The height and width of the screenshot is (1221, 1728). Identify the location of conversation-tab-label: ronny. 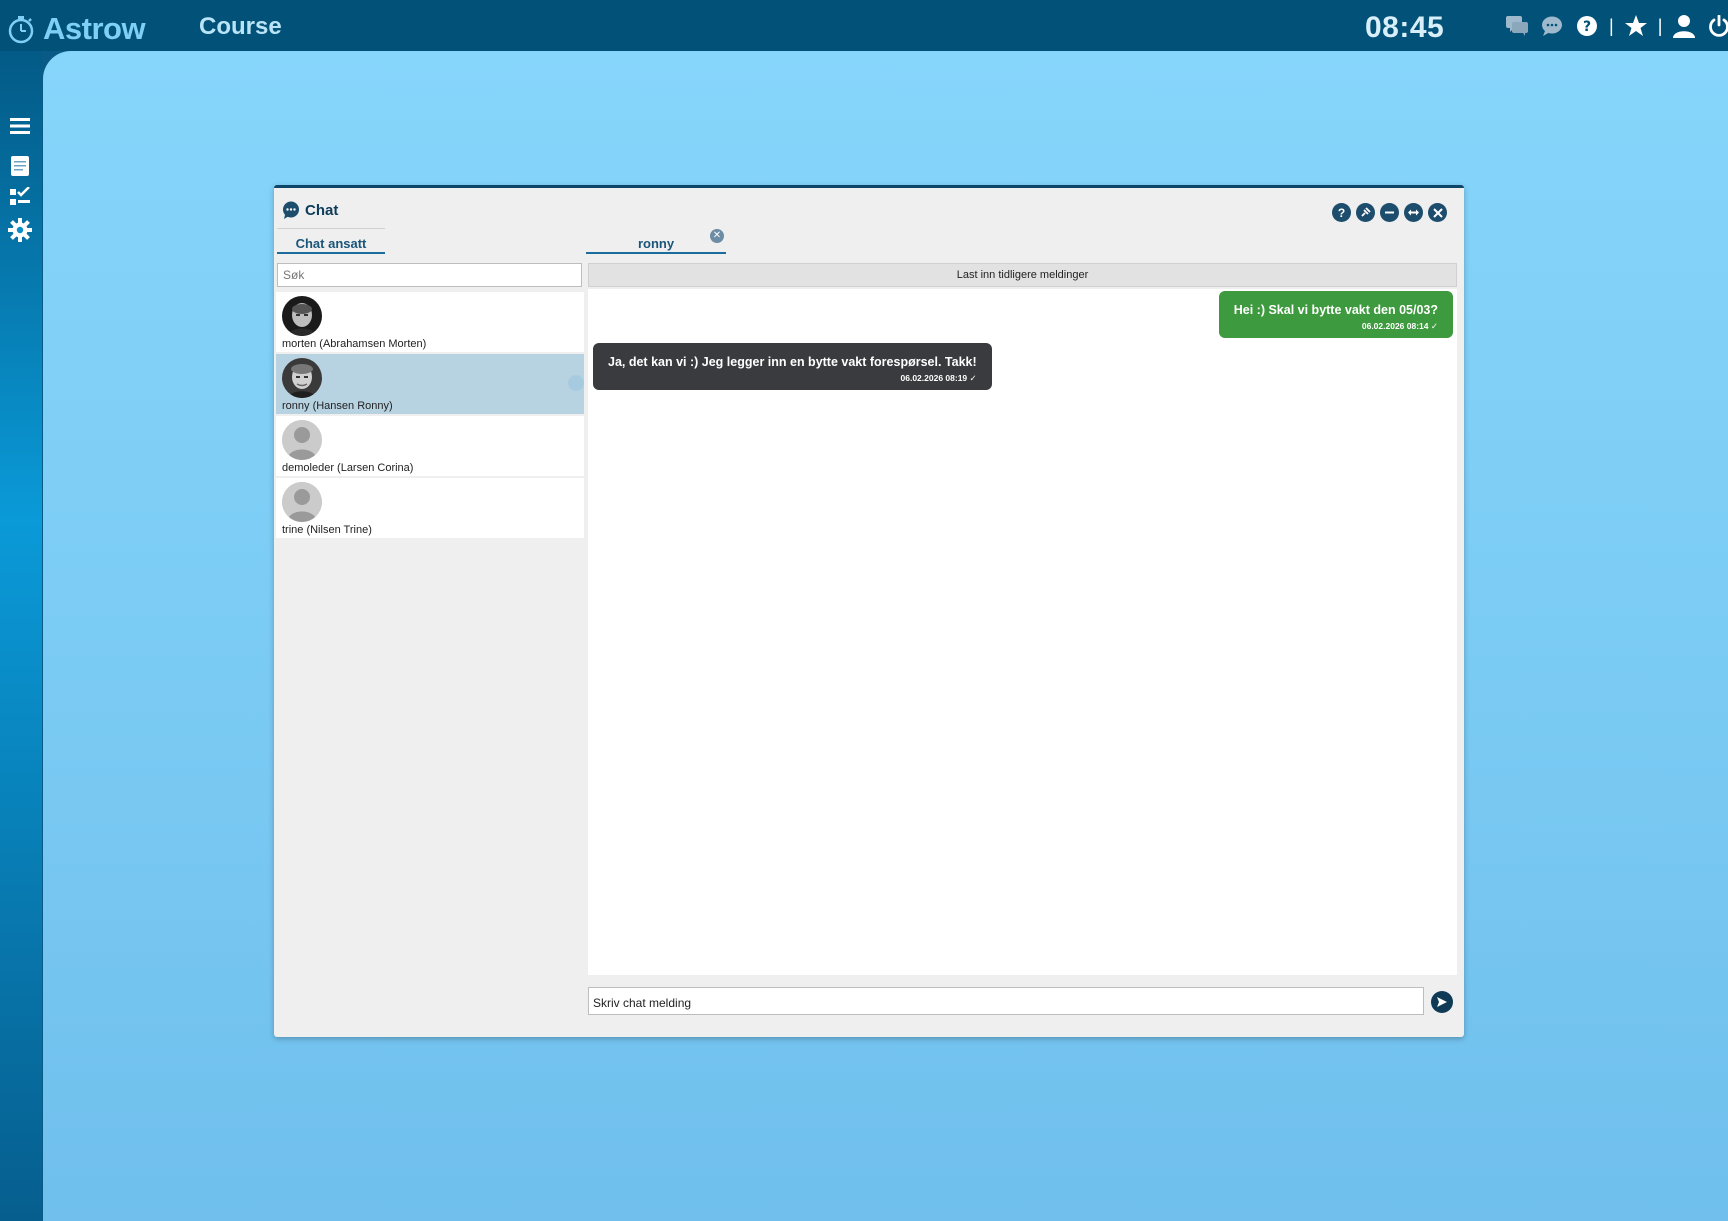
(656, 243).